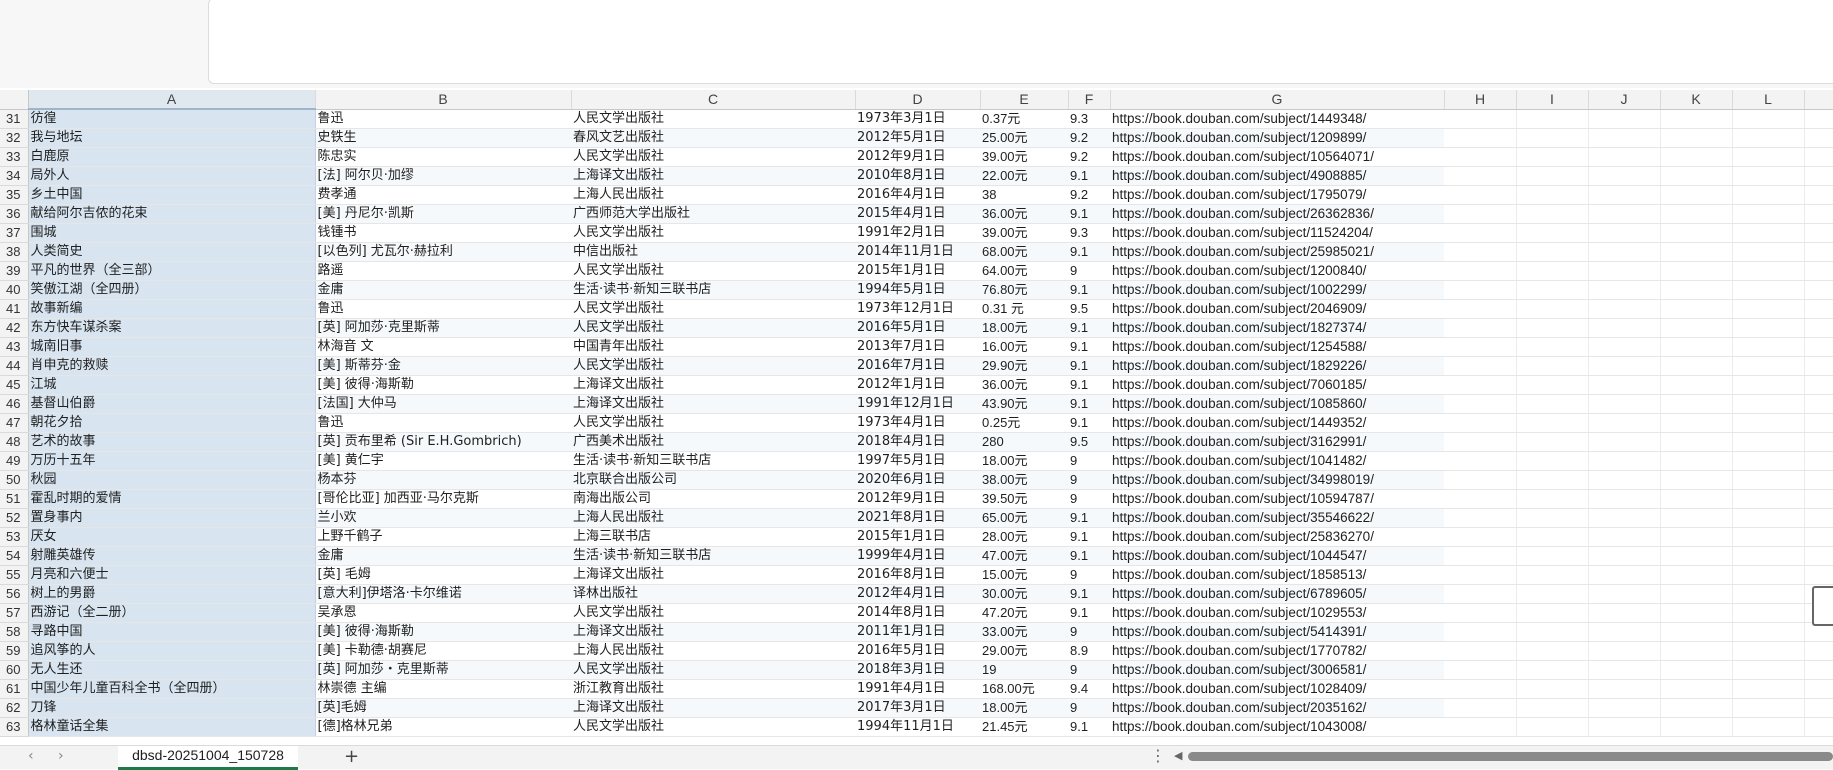  What do you see at coordinates (208, 758) in the screenshot?
I see `sheet-tab-active: dbsd-20251004_150728` at bounding box center [208, 758].